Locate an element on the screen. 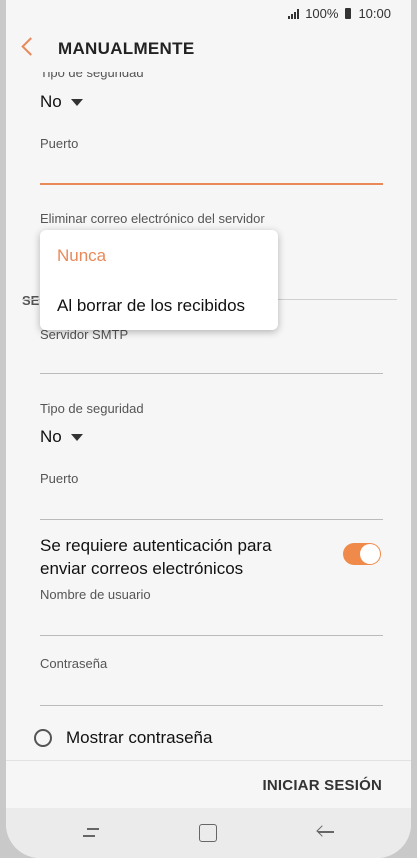 Image resolution: width=417 pixels, height=858 pixels. incoming-security-label: Tipo de seguridad is located at coordinates (92, 76).